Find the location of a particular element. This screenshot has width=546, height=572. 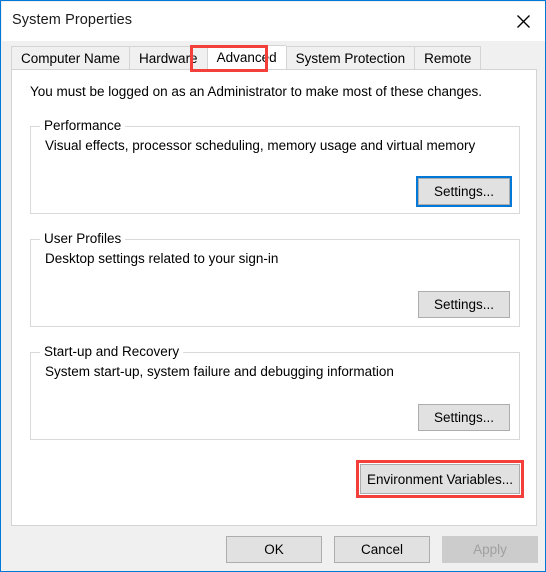

tab-label: Computer Name is located at coordinates (71, 58).